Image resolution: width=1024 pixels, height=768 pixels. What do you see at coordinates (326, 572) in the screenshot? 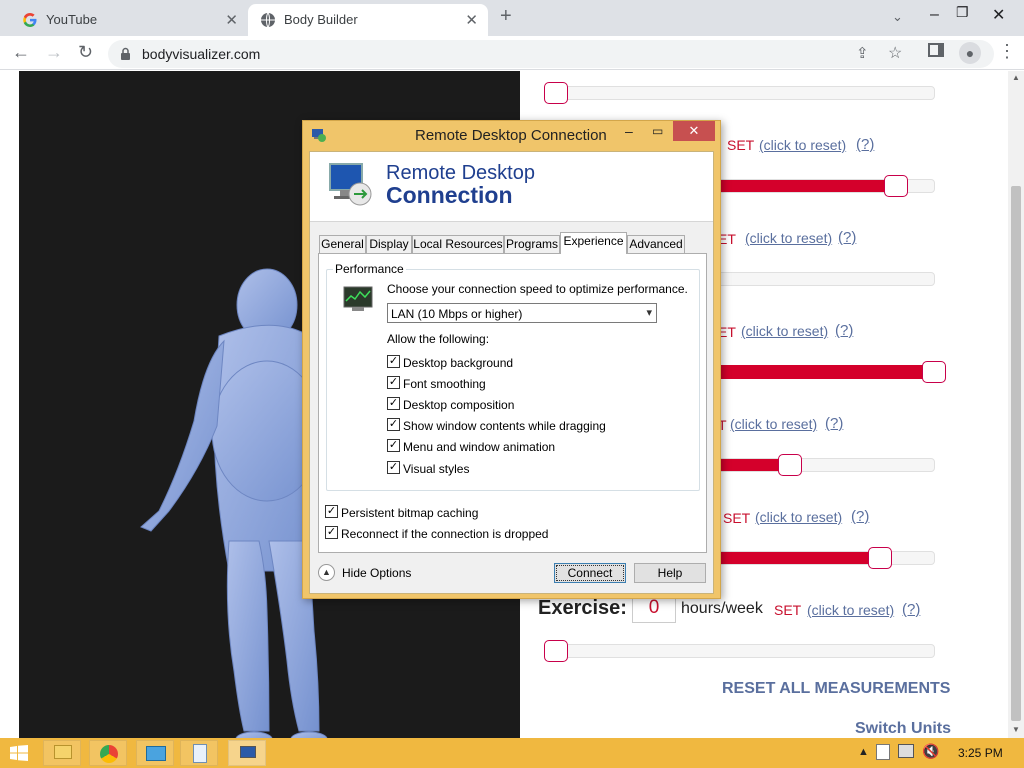
I see `chevron-up-icon: ▲` at bounding box center [326, 572].